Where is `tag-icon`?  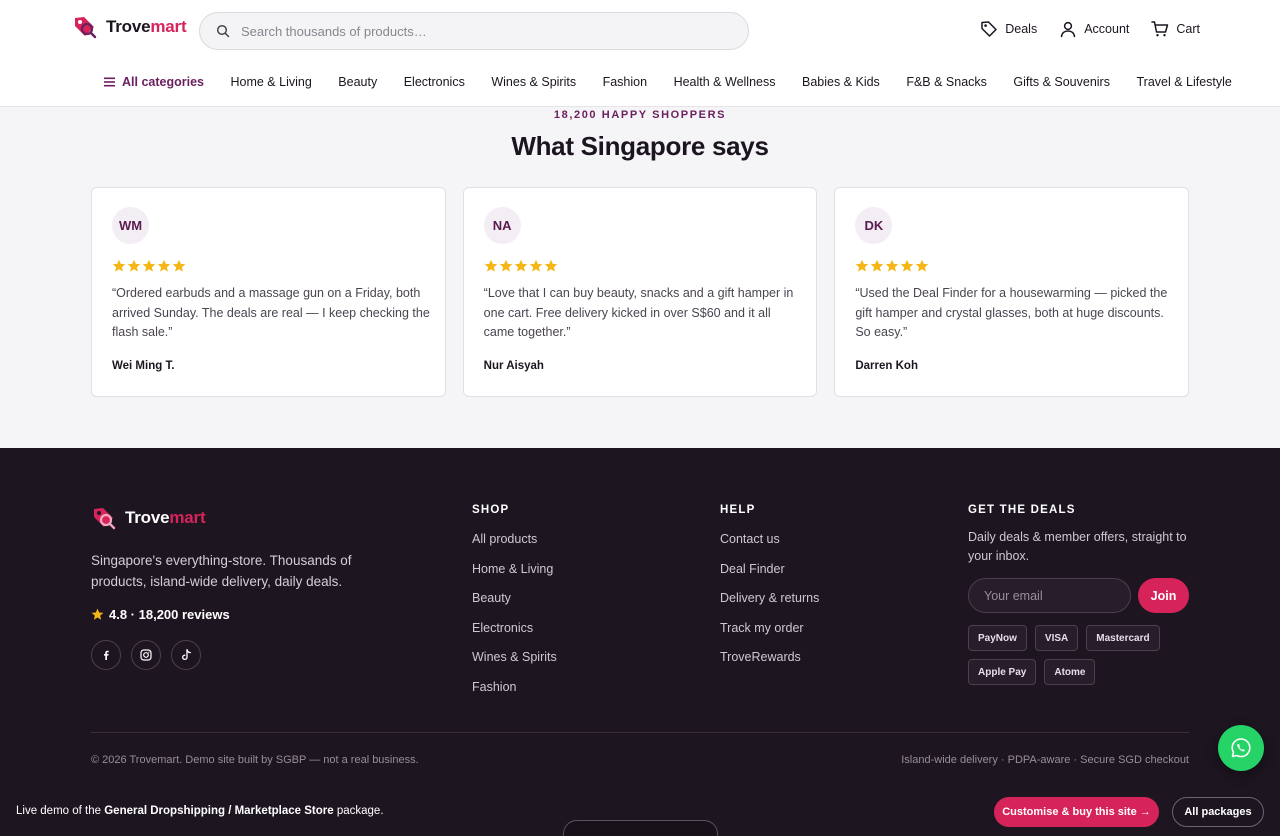
tag-icon is located at coordinates (989, 29).